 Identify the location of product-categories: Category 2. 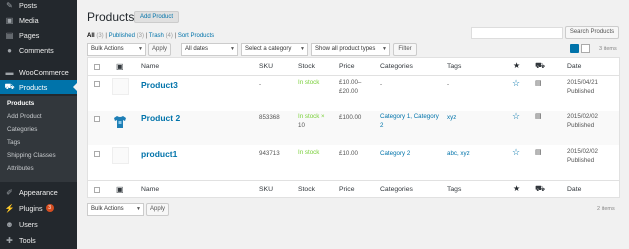
(395, 153).